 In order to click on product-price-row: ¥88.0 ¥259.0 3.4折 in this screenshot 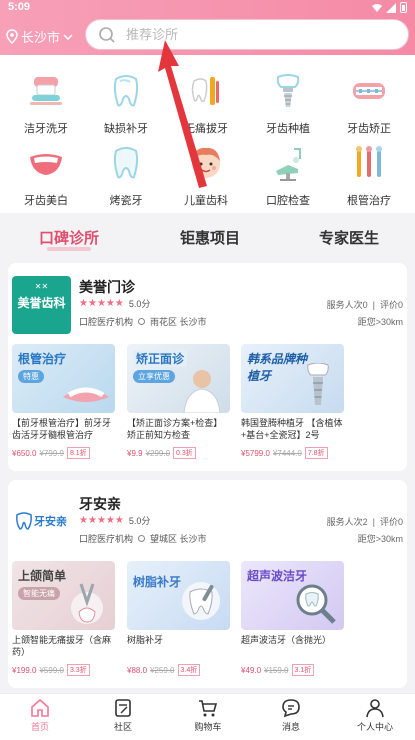, I will do `click(178, 670)`.